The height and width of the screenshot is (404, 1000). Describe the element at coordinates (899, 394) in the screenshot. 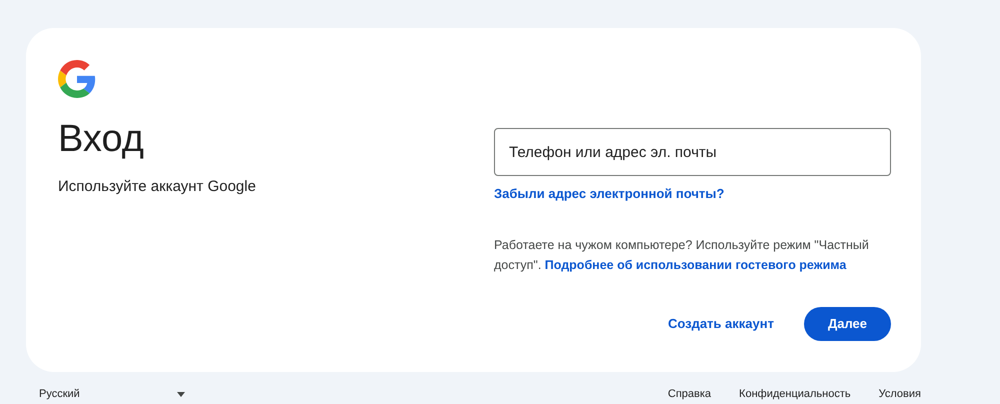

I see `footer-link: Условия` at that location.